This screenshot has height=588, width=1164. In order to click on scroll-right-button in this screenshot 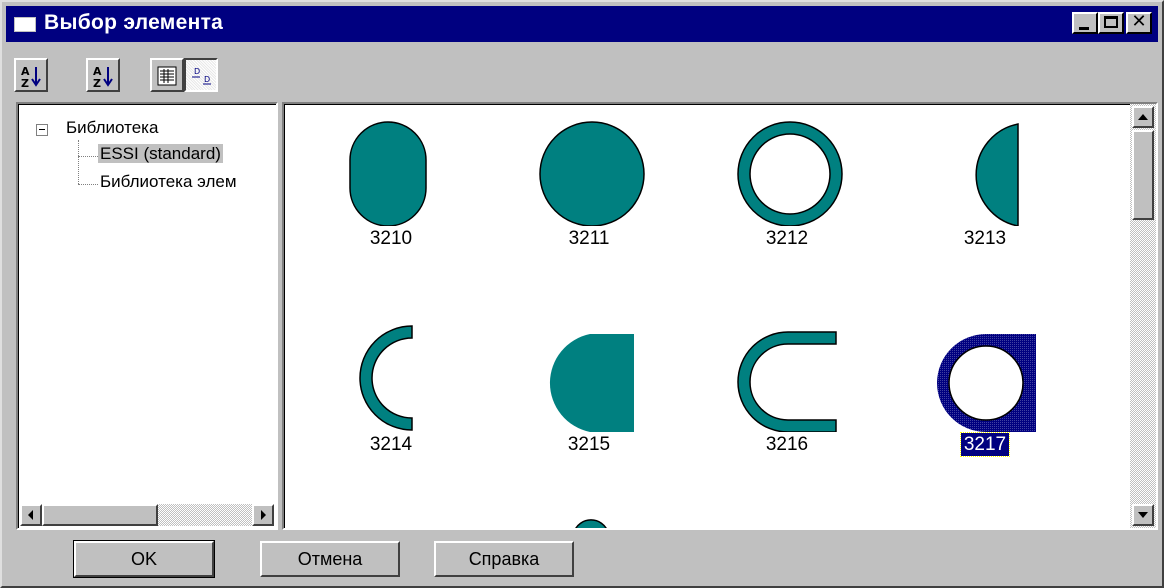, I will do `click(263, 515)`.